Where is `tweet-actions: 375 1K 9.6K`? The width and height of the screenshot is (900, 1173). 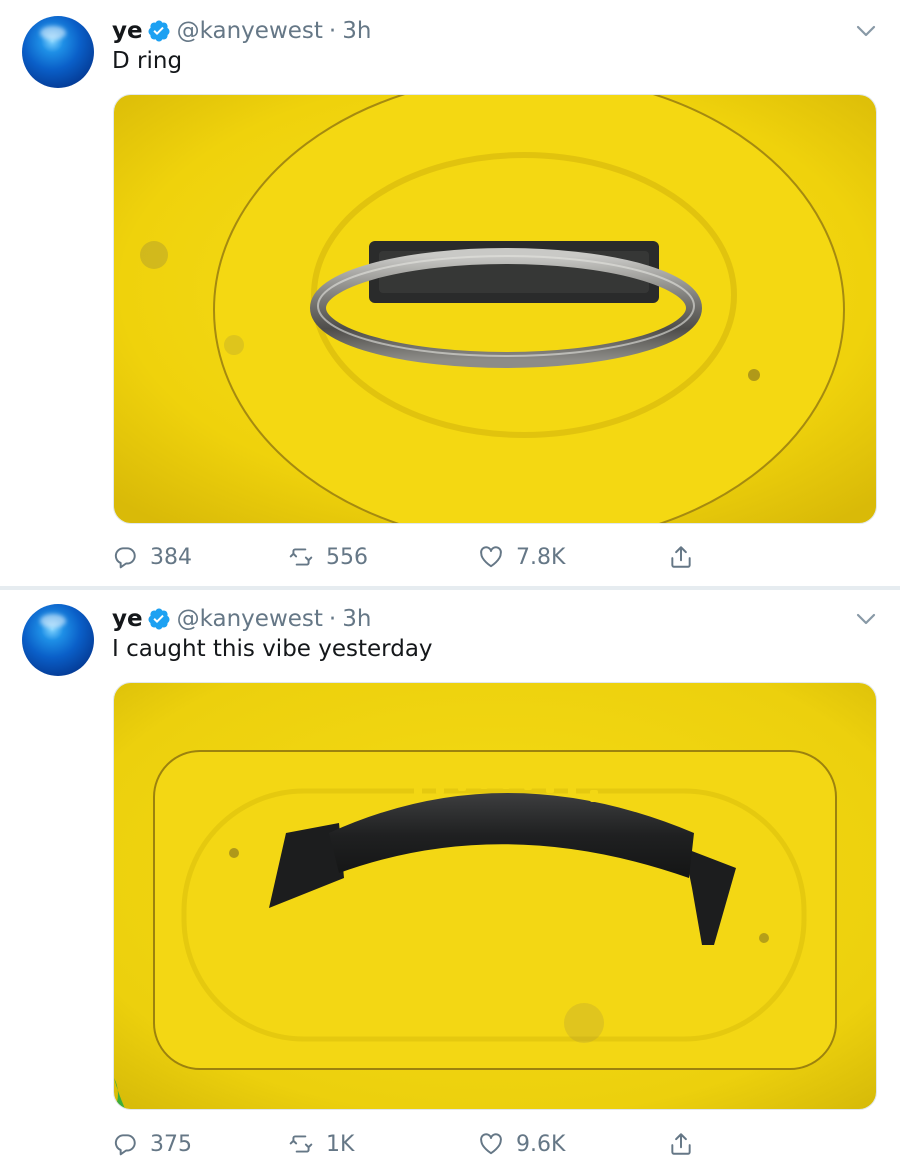
tweet-actions: 375 1K 9.6K is located at coordinates (462, 1144).